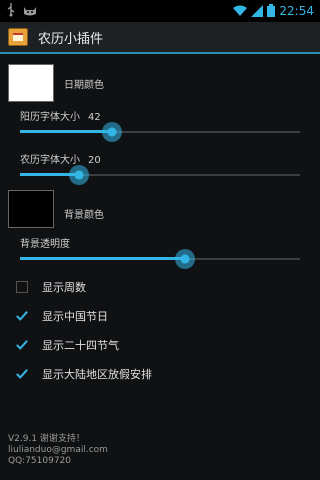 Image resolution: width=320 pixels, height=480 pixels. I want to click on calendar-icon, so click(18, 37).